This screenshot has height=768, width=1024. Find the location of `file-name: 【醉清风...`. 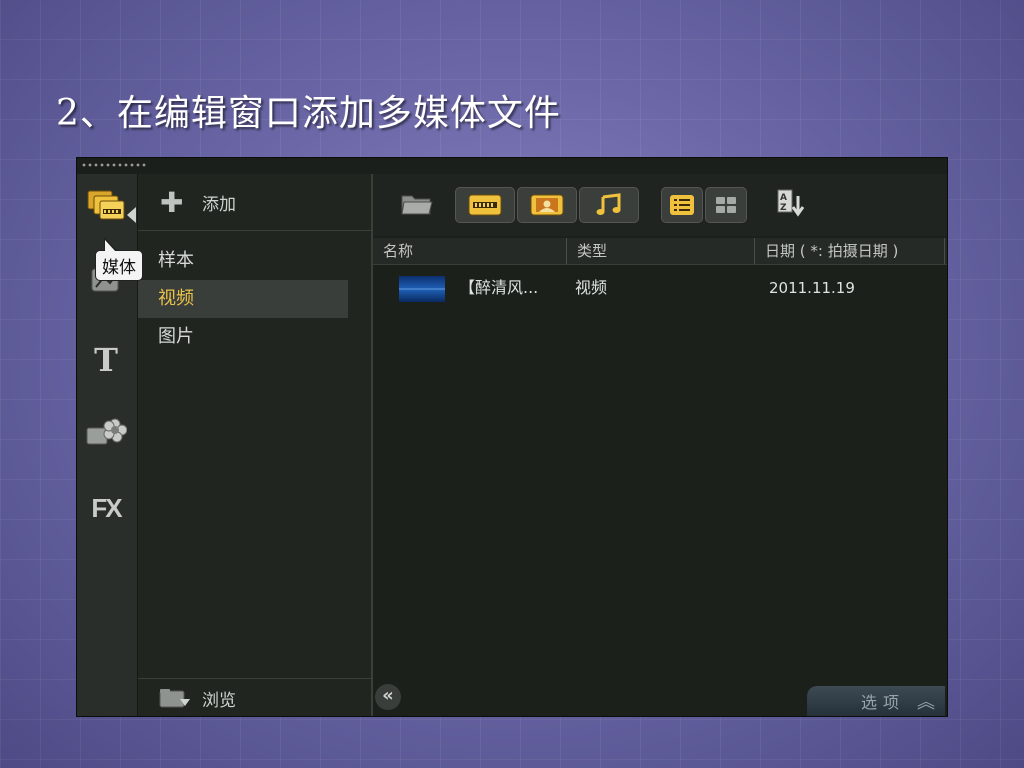

file-name: 【醉清风... is located at coordinates (499, 287).